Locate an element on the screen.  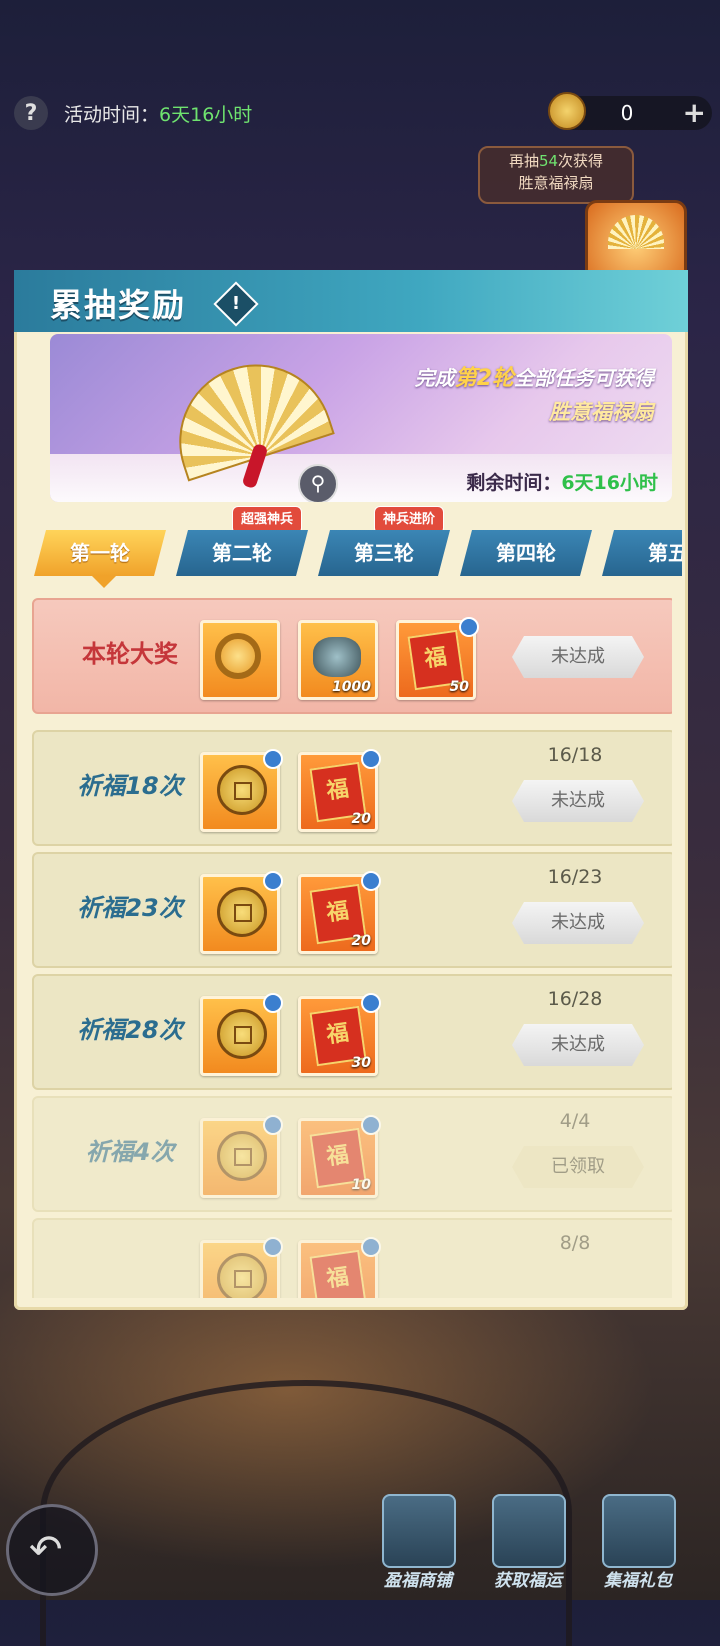
tab-round-5: 第五 is located at coordinates (642, 553).